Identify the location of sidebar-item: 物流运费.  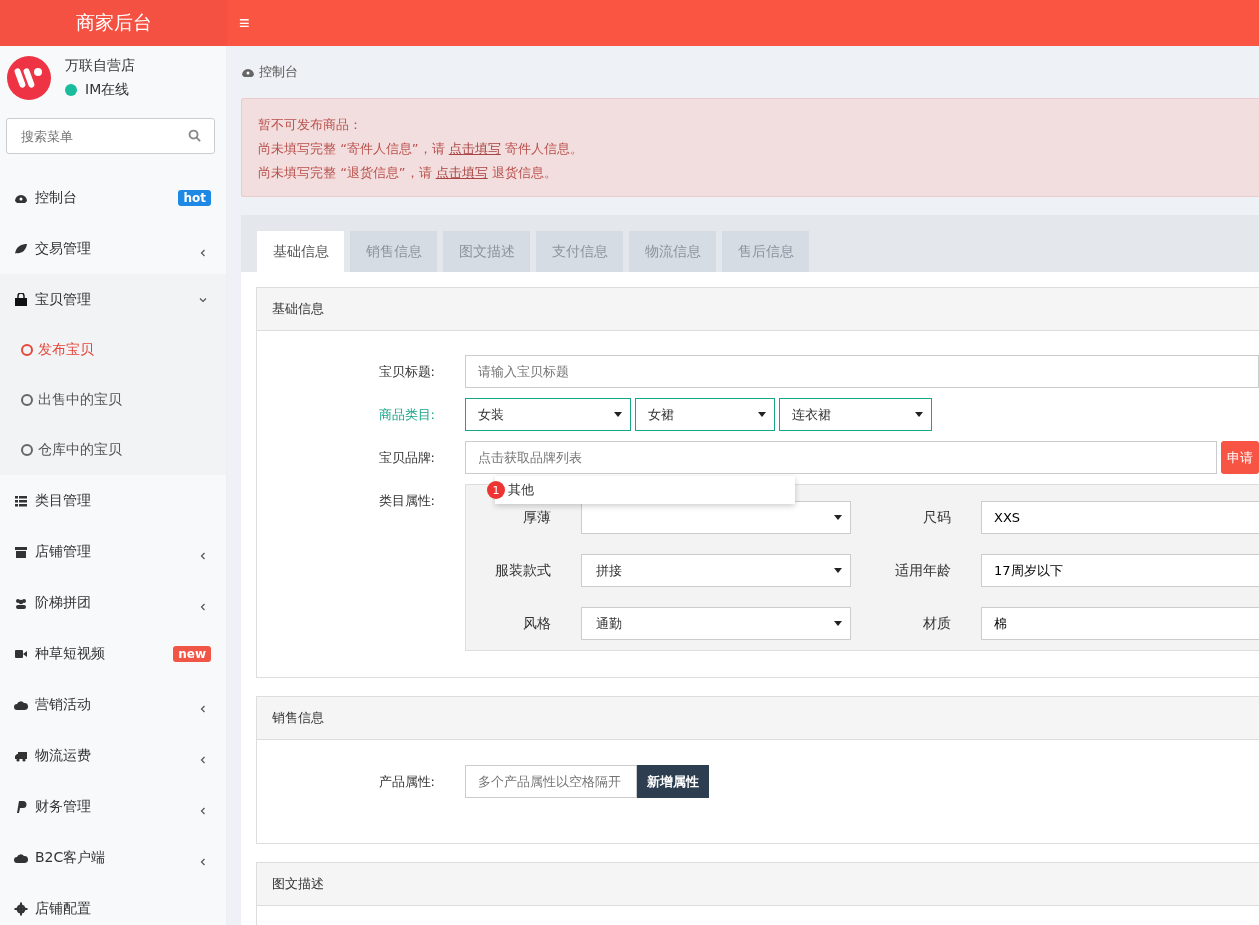
(113, 755).